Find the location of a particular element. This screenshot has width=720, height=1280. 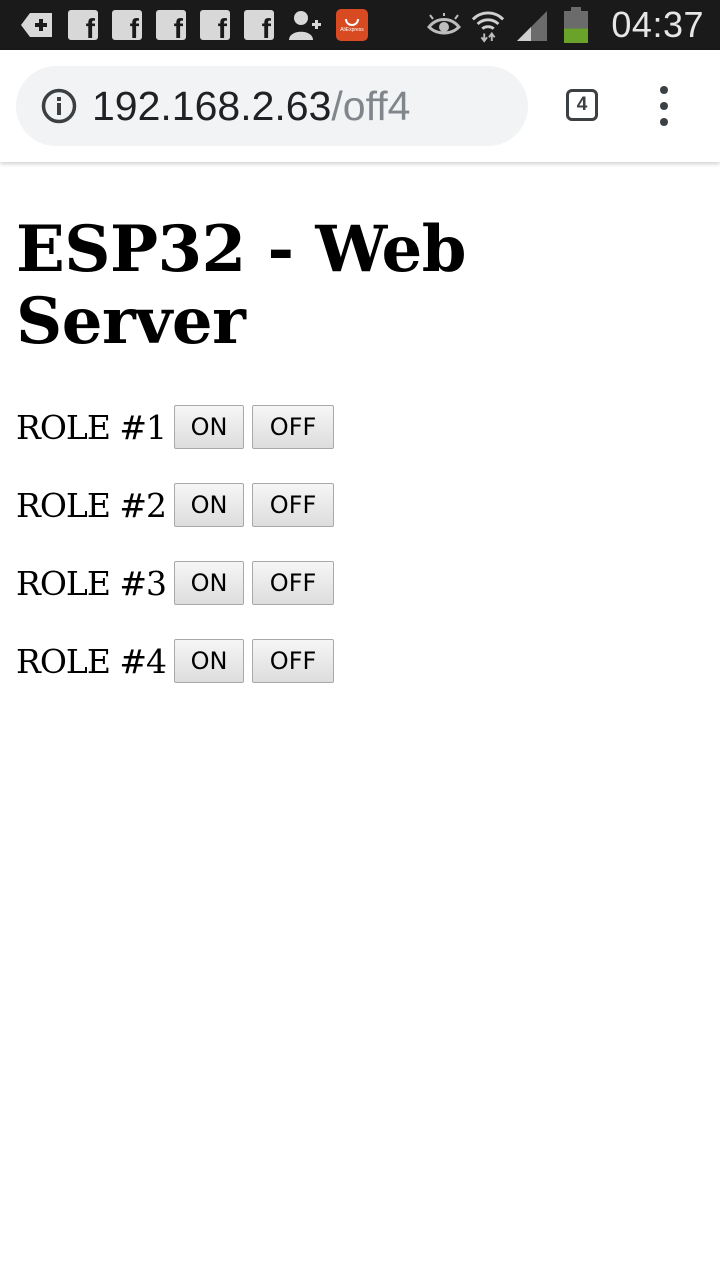

eye-icon is located at coordinates (444, 25).